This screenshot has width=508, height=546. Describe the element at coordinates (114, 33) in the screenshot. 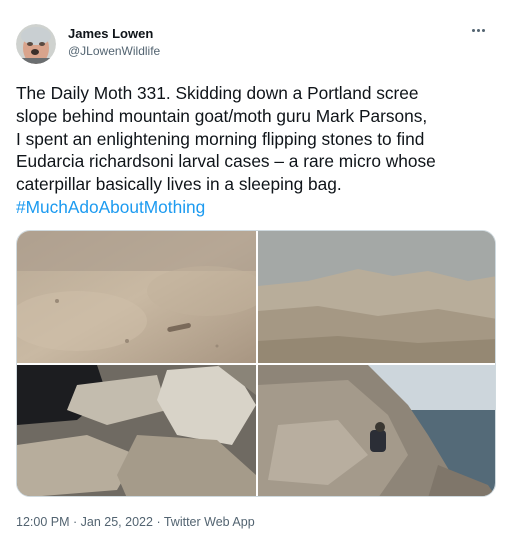

I see `author-display-name: James Lowen` at that location.